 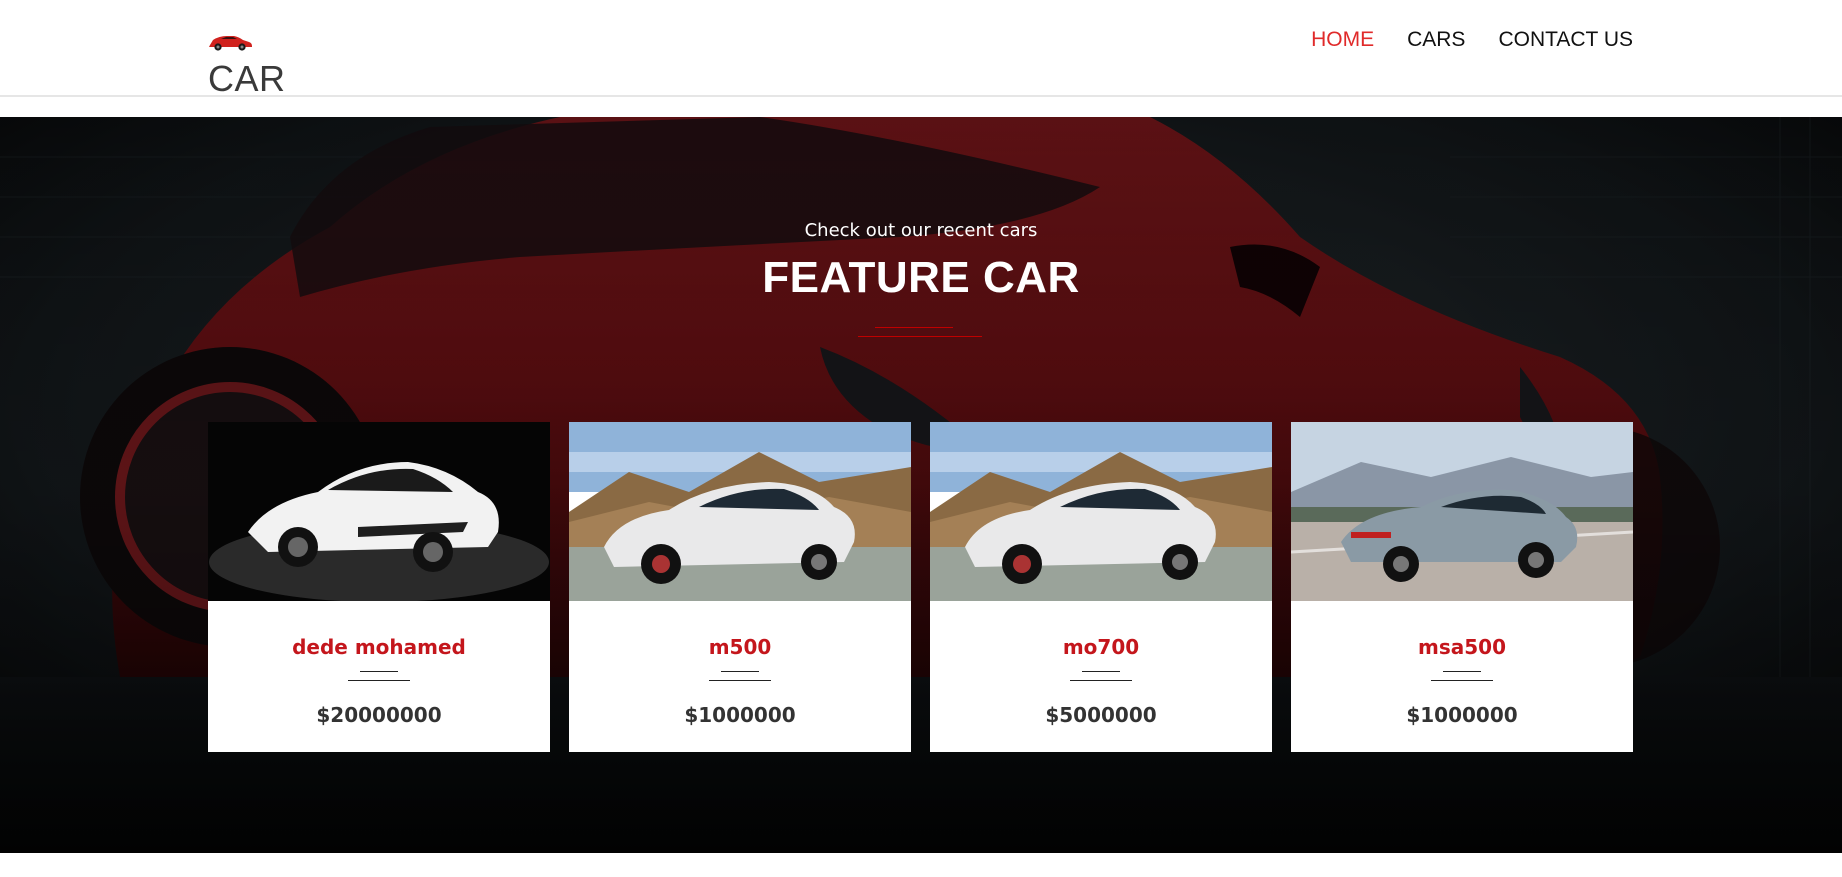 I want to click on car-card: mo700 $5000000, so click(x=1101, y=587).